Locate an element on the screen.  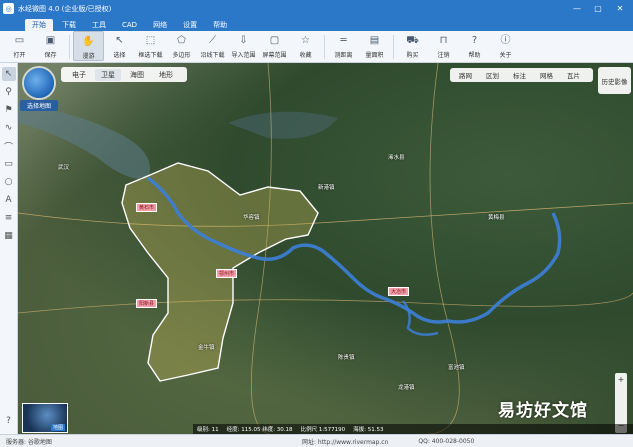
about-button: ⓘ 关于 is located at coordinates (505, 46).